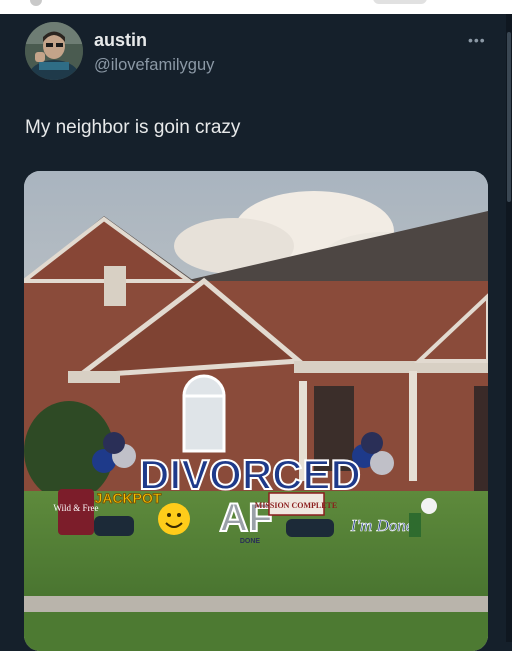  What do you see at coordinates (250, 474) in the screenshot?
I see `sign-main: DIVORCED` at bounding box center [250, 474].